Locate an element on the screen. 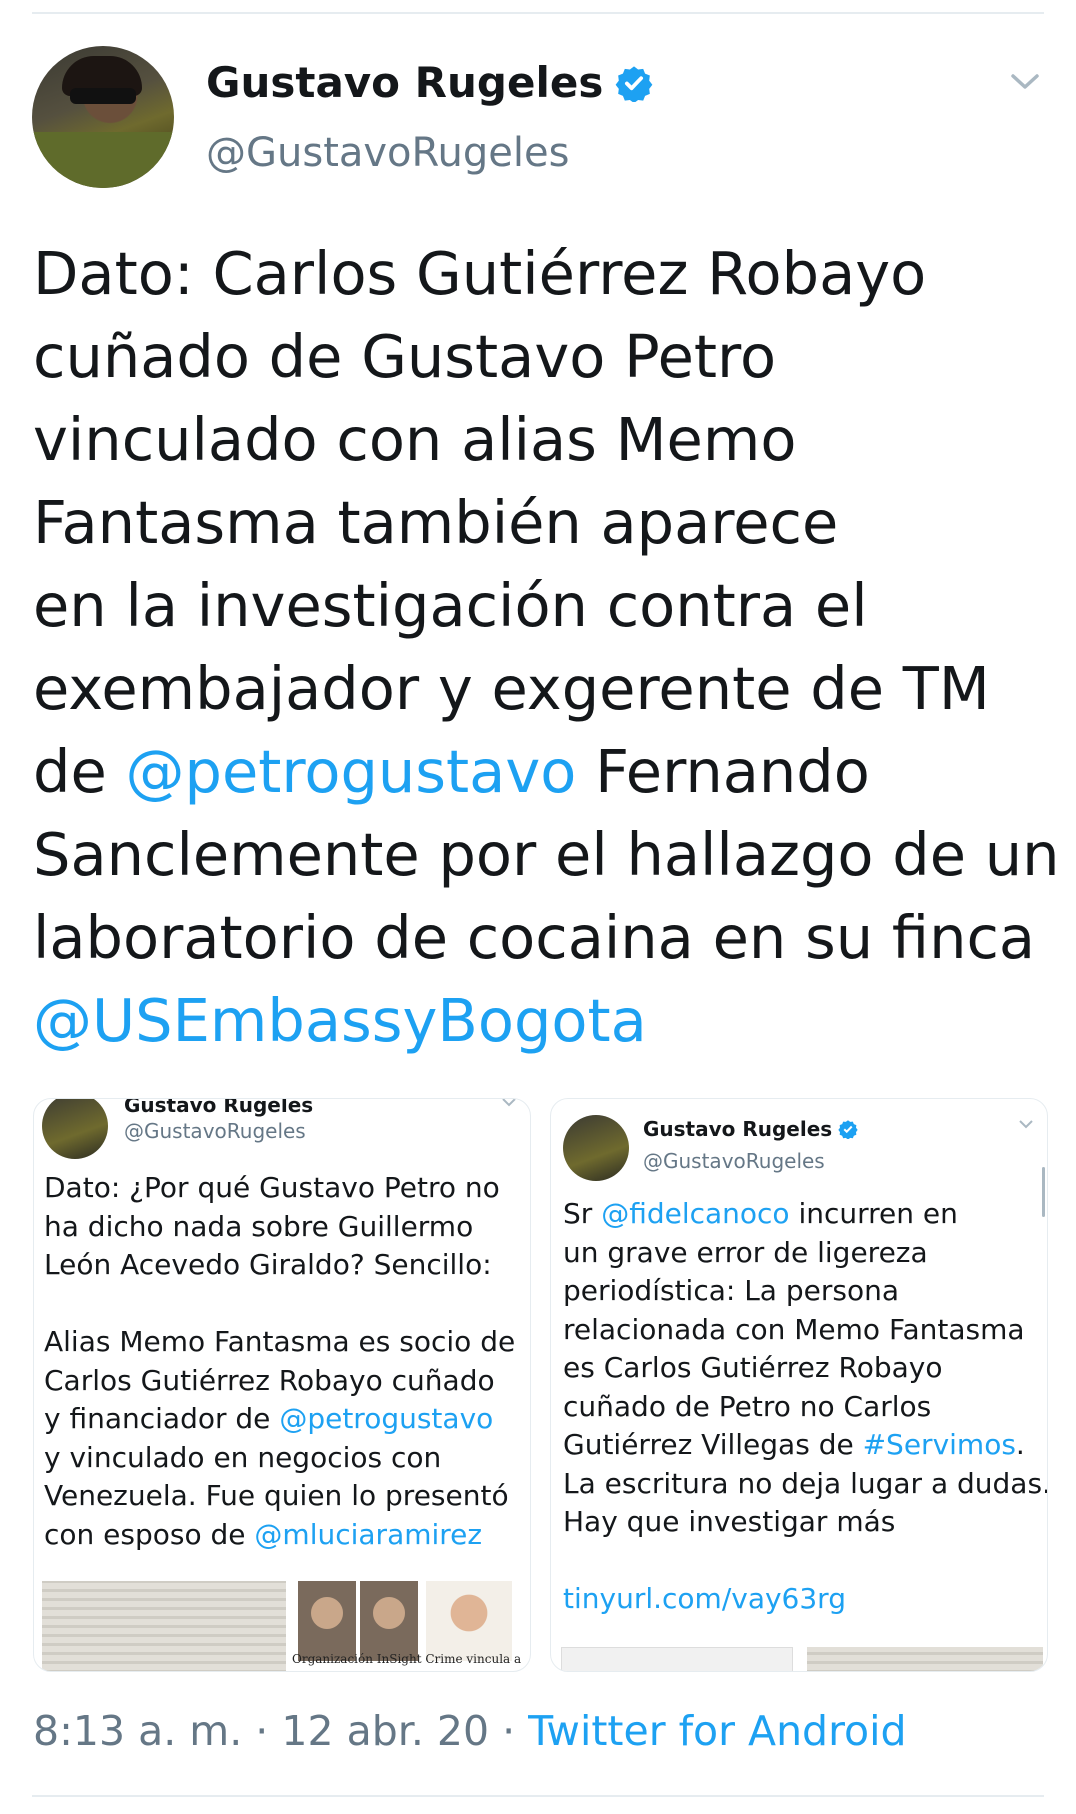 The image size is (1076, 1814). text-segment: y vinculado en negocios con is located at coordinates (243, 1457).